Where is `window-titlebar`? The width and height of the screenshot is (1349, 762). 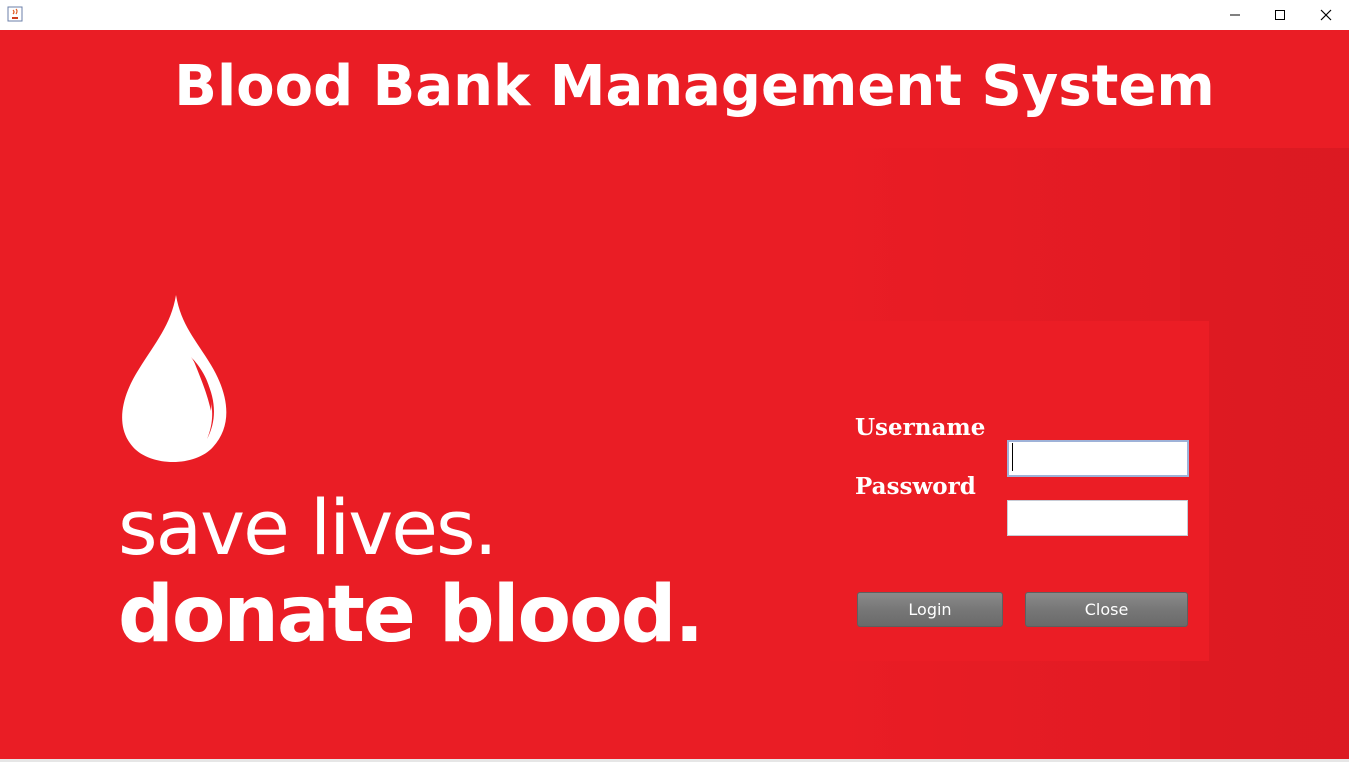
window-titlebar is located at coordinates (674, 15).